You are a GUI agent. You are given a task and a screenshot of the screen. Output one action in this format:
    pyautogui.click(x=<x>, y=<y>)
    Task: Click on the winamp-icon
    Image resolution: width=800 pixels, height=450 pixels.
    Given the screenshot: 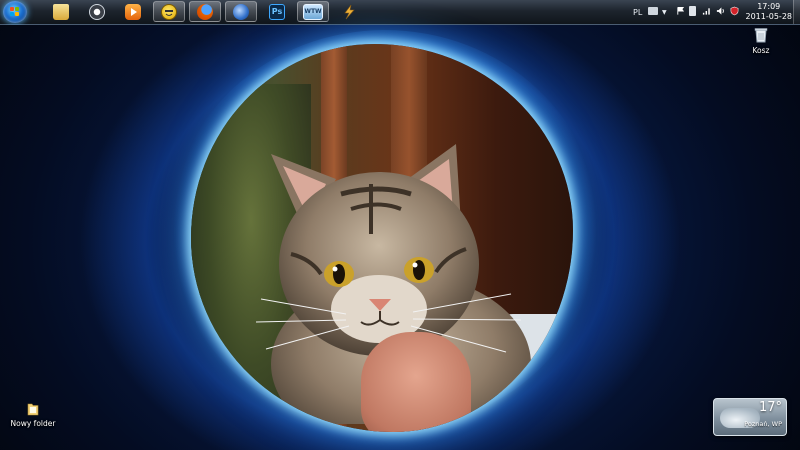 What is the action you would take?
    pyautogui.click(x=349, y=12)
    